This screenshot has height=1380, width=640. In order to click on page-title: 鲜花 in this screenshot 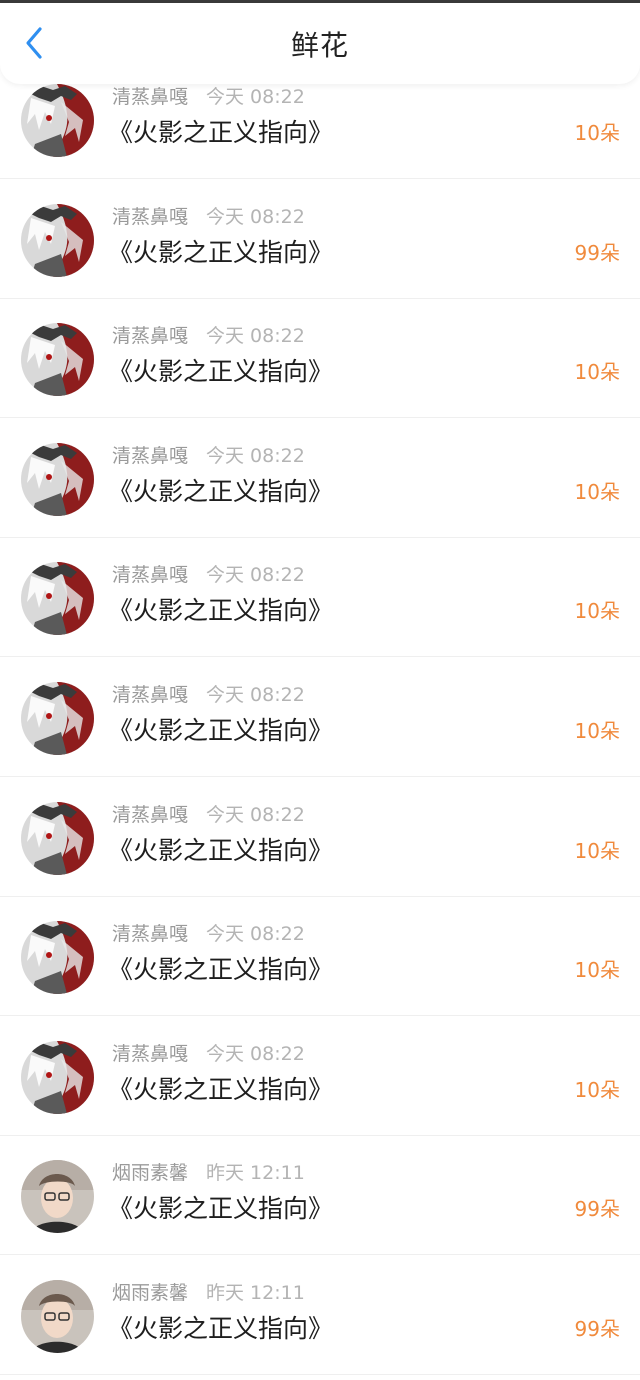, I will do `click(319, 45)`.